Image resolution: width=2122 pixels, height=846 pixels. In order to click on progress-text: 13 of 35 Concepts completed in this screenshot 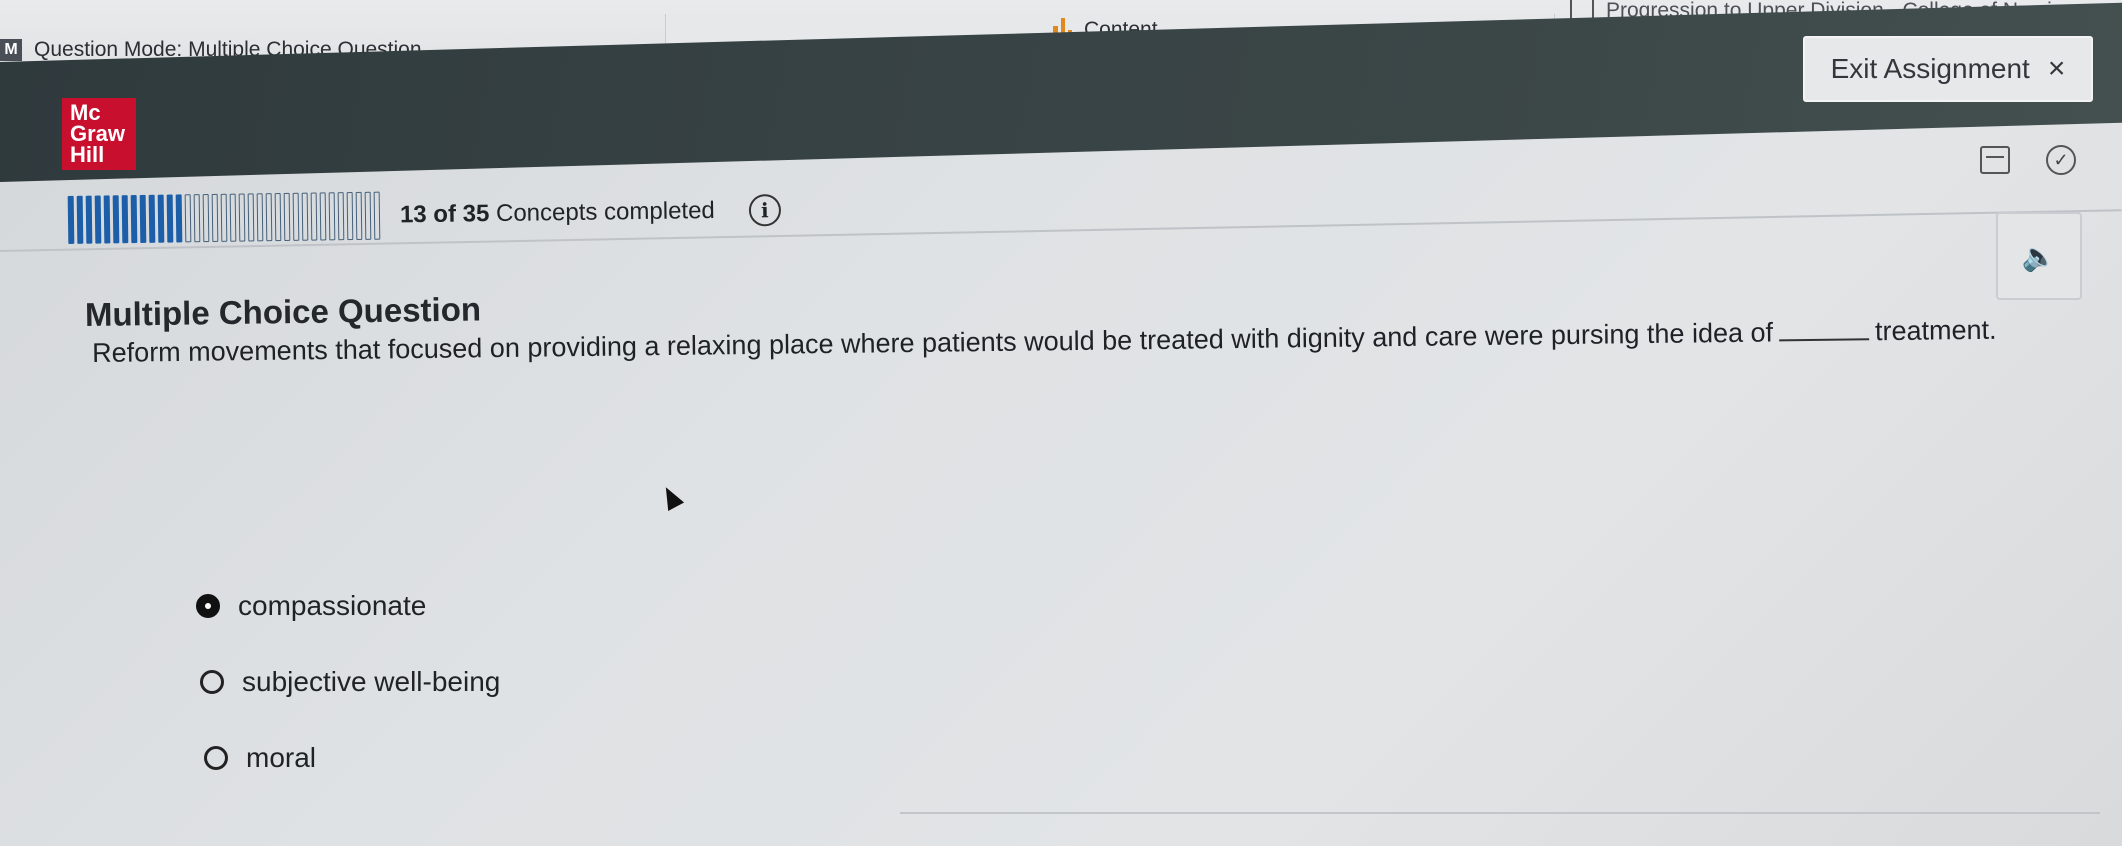, I will do `click(557, 213)`.